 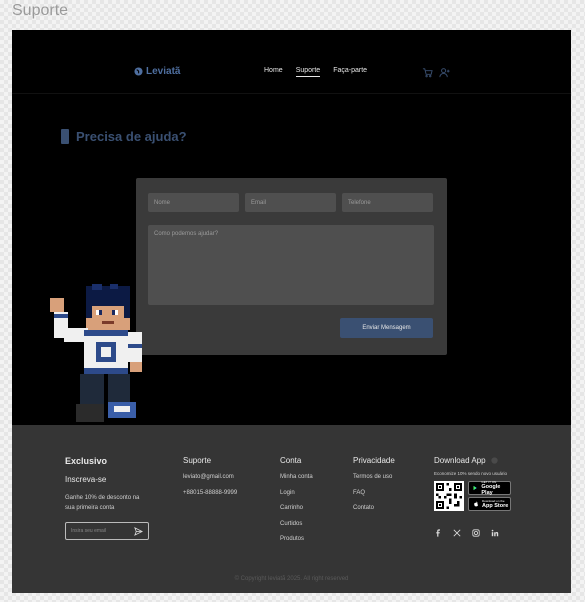 What do you see at coordinates (296, 513) in the screenshot?
I see `account-link: Carrinho` at bounding box center [296, 513].